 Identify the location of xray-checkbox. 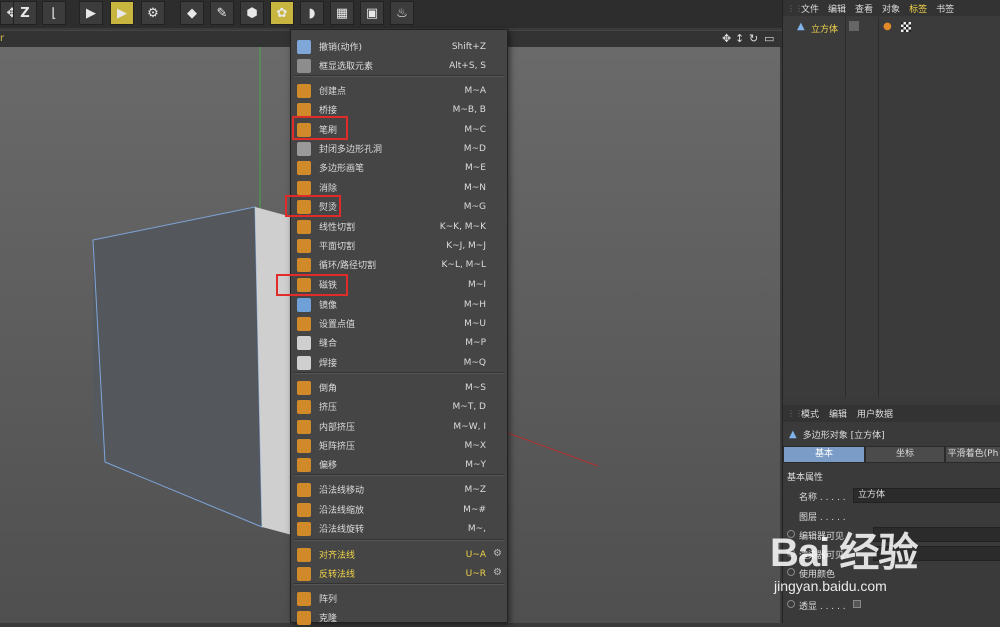
(857, 604).